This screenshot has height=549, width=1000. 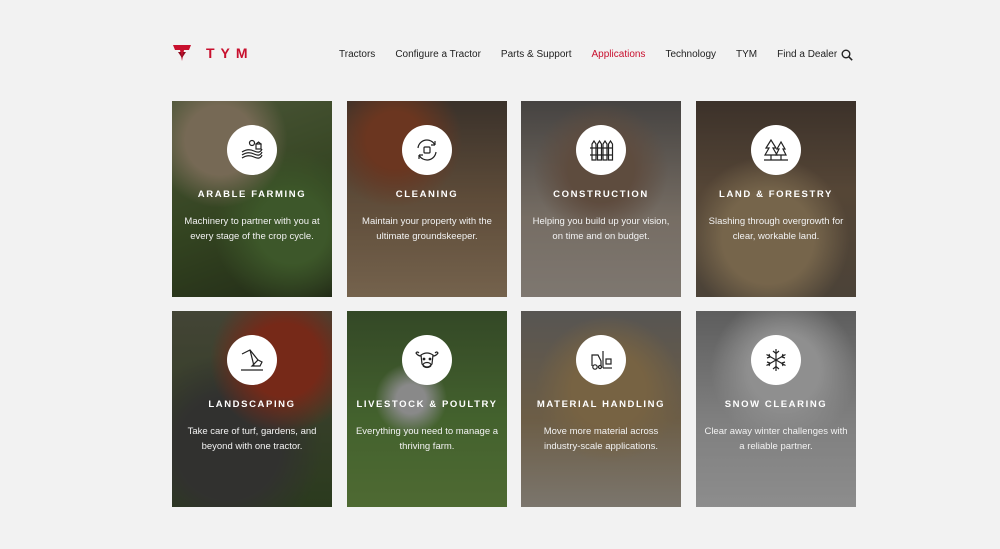 What do you see at coordinates (230, 53) in the screenshot?
I see `brand-name: TYM` at bounding box center [230, 53].